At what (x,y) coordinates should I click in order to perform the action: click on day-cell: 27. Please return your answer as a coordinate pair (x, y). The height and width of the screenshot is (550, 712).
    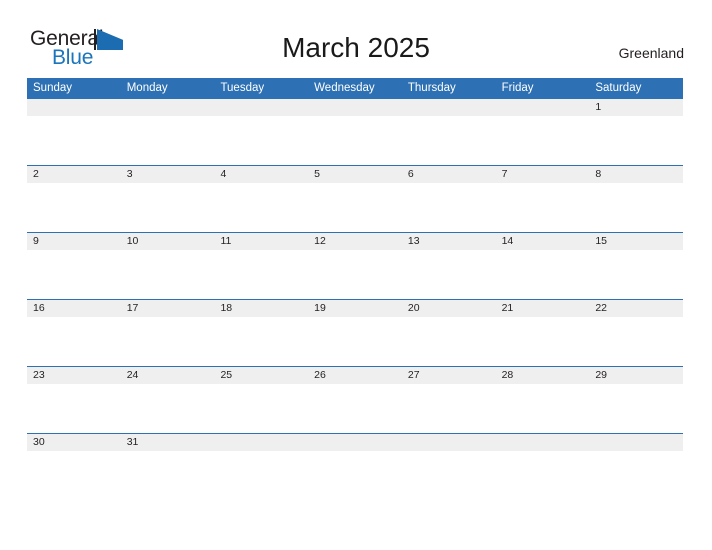
    Looking at the image, I should click on (449, 375).